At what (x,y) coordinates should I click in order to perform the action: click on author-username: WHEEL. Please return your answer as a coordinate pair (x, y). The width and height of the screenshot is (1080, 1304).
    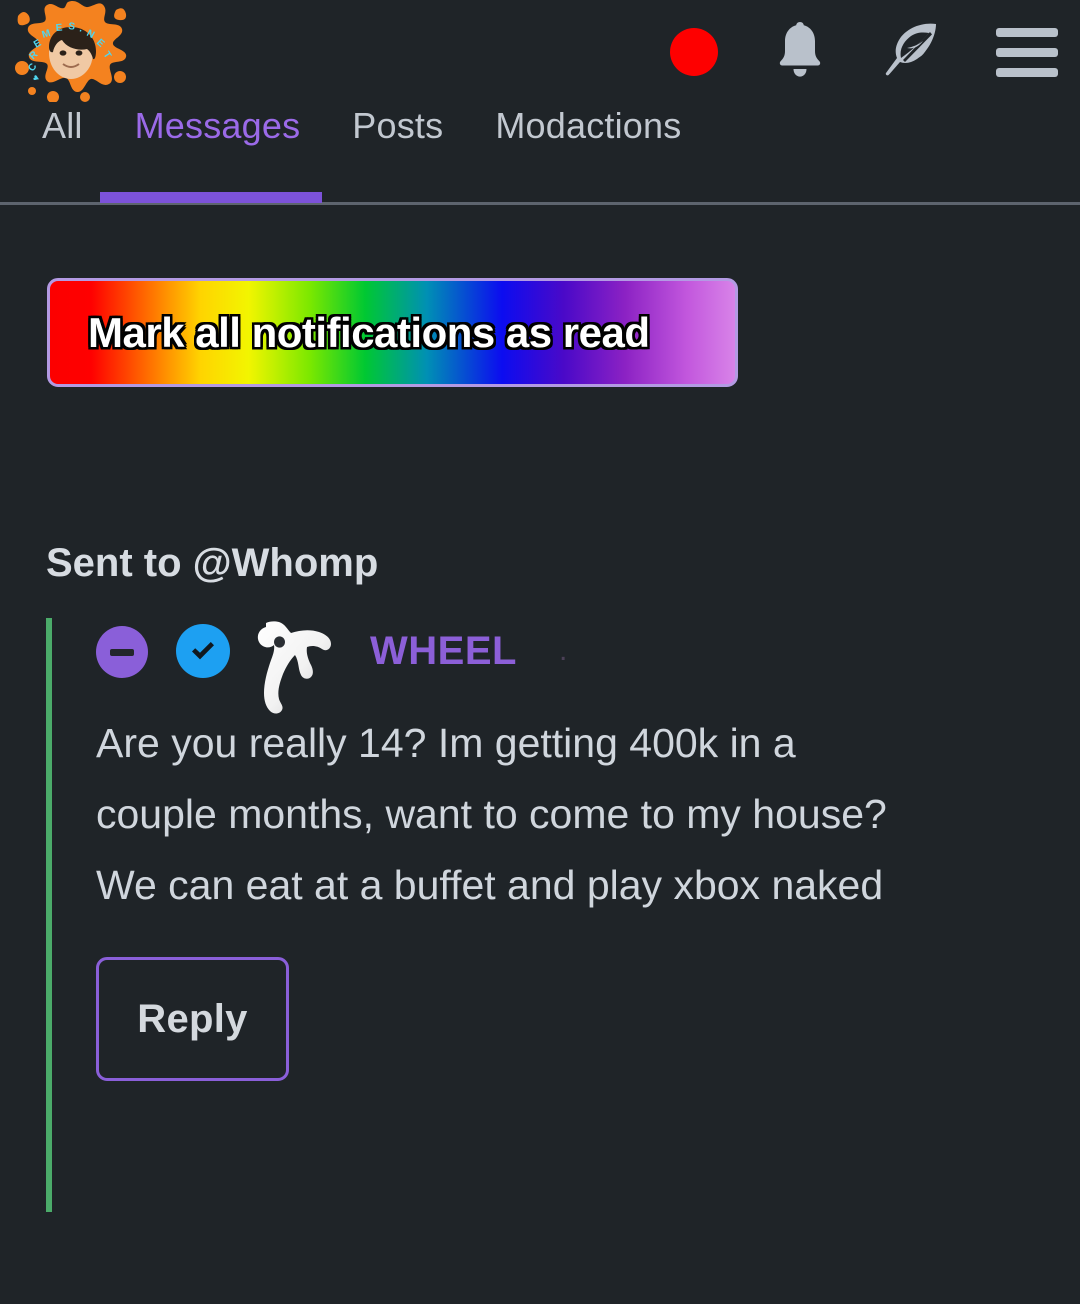
    Looking at the image, I should click on (443, 651).